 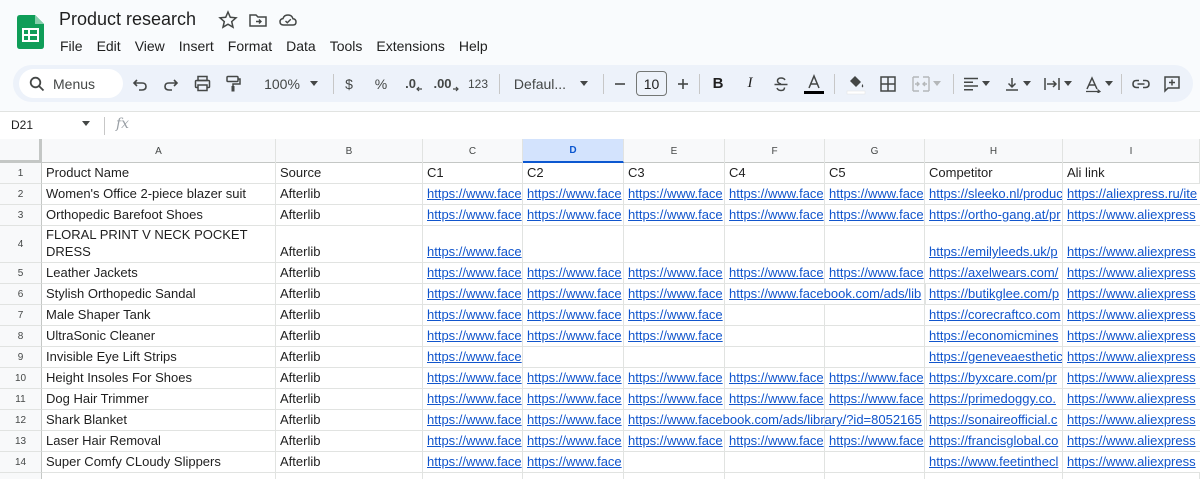 I want to click on cell-g13: https://www.face, so click(x=875, y=441).